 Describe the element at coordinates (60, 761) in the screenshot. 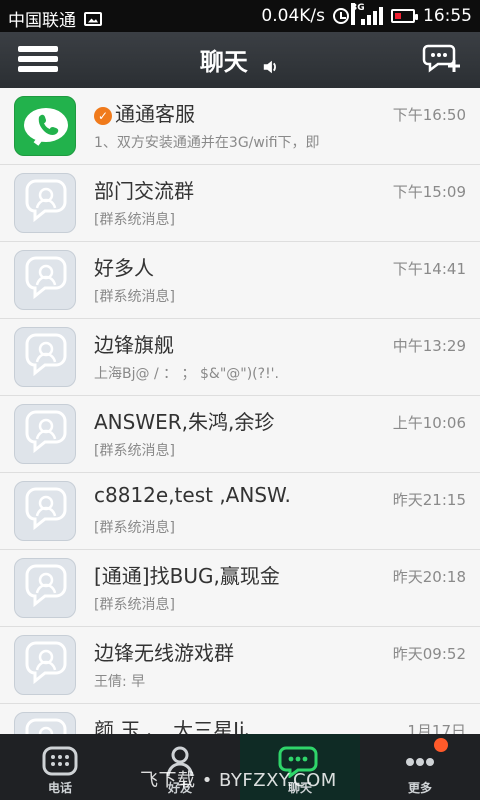

I see `dialpad-icon` at that location.